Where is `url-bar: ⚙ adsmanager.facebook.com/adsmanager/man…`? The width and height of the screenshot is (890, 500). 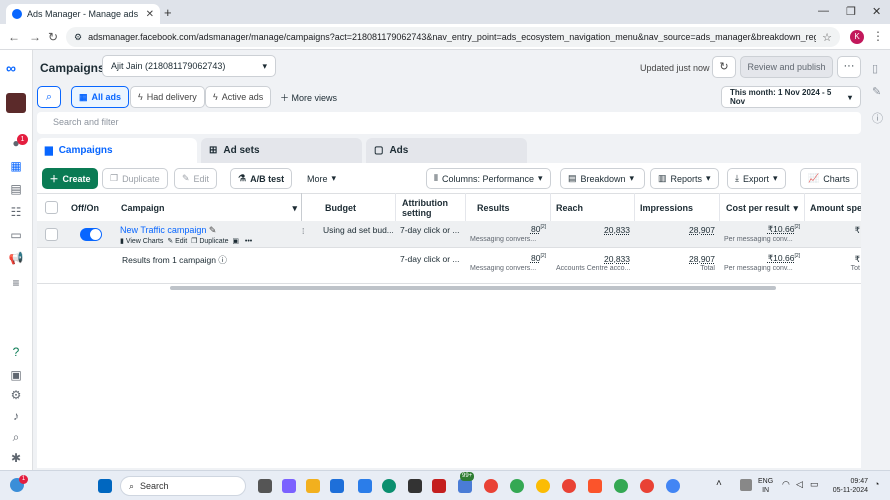 url-bar: ⚙ adsmanager.facebook.com/adsmanager/man… is located at coordinates (453, 37).